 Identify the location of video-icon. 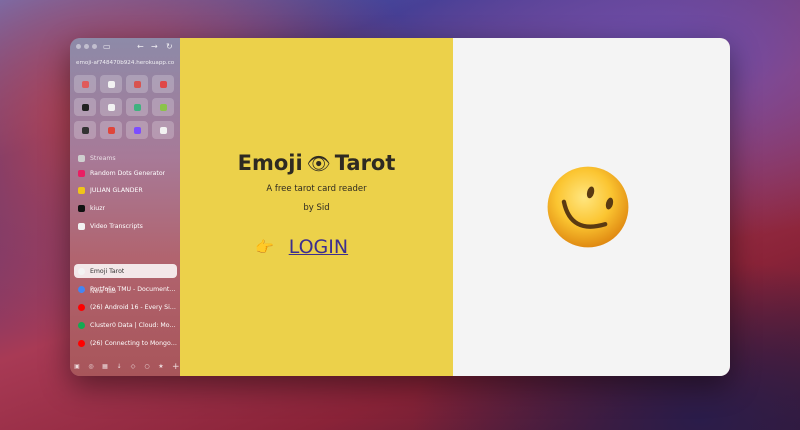
(81, 158).